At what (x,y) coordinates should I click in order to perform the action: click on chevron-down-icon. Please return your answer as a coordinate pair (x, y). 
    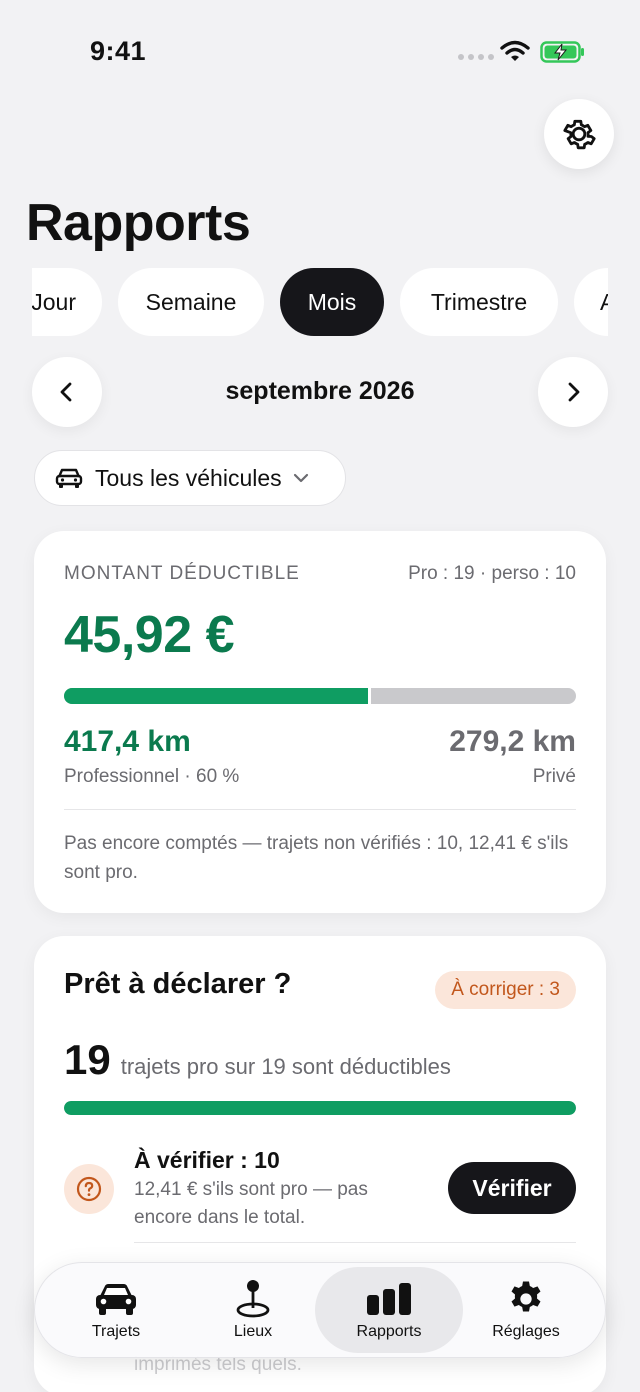
    Looking at the image, I should click on (300, 478).